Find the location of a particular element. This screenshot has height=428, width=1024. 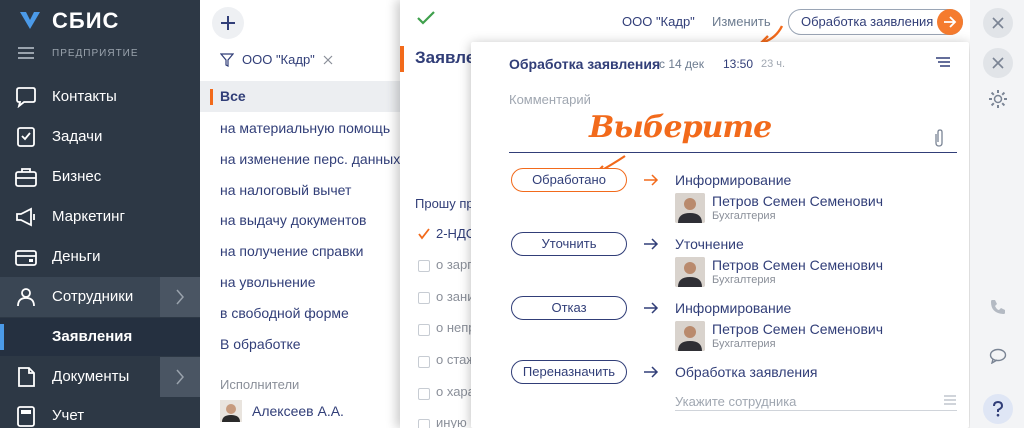

list-icon is located at coordinates (950, 400).